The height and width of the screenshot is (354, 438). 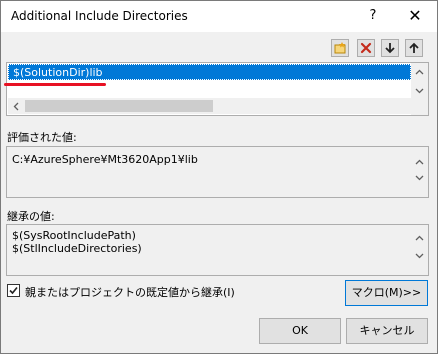 I want to click on delete-icon, so click(x=366, y=48).